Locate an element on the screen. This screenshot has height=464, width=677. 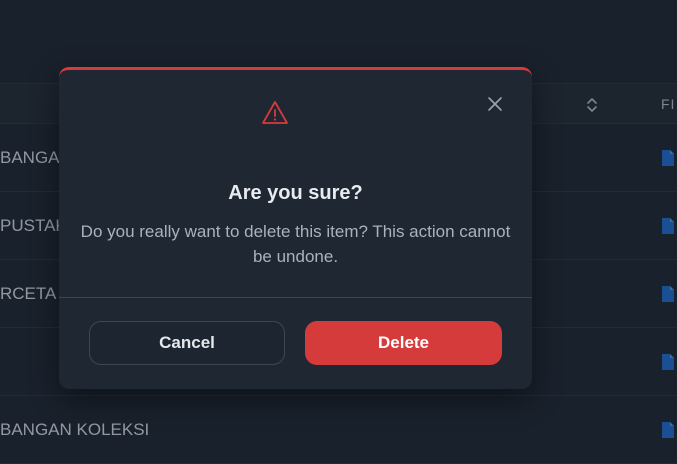
warning-triangle-icon is located at coordinates (275, 112).